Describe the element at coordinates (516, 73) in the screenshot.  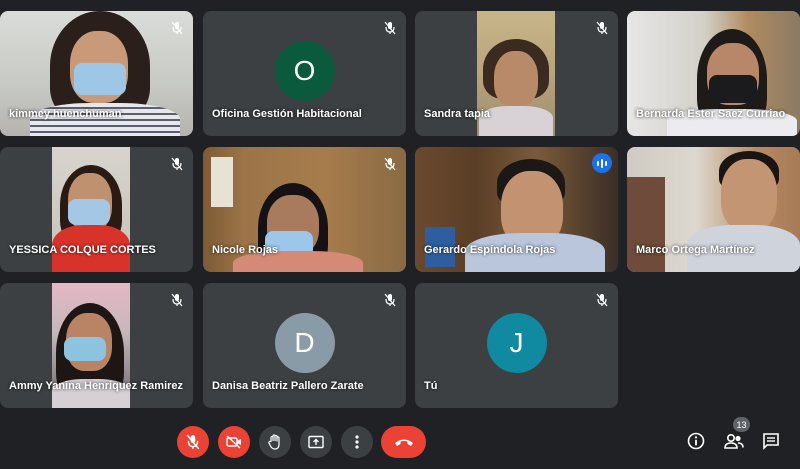
I see `participant-tile: Sandra tapia` at that location.